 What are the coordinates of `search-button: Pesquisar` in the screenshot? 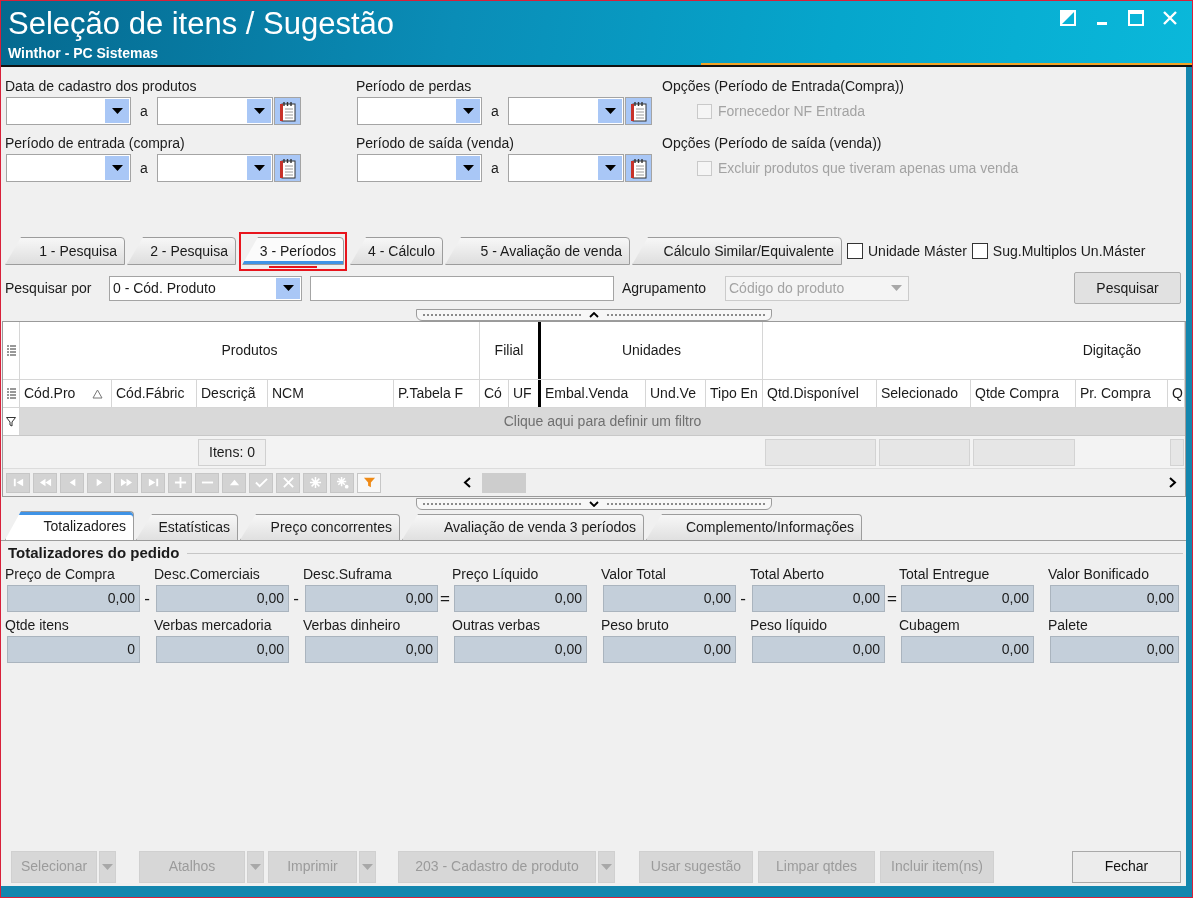 It's located at (1127, 288).